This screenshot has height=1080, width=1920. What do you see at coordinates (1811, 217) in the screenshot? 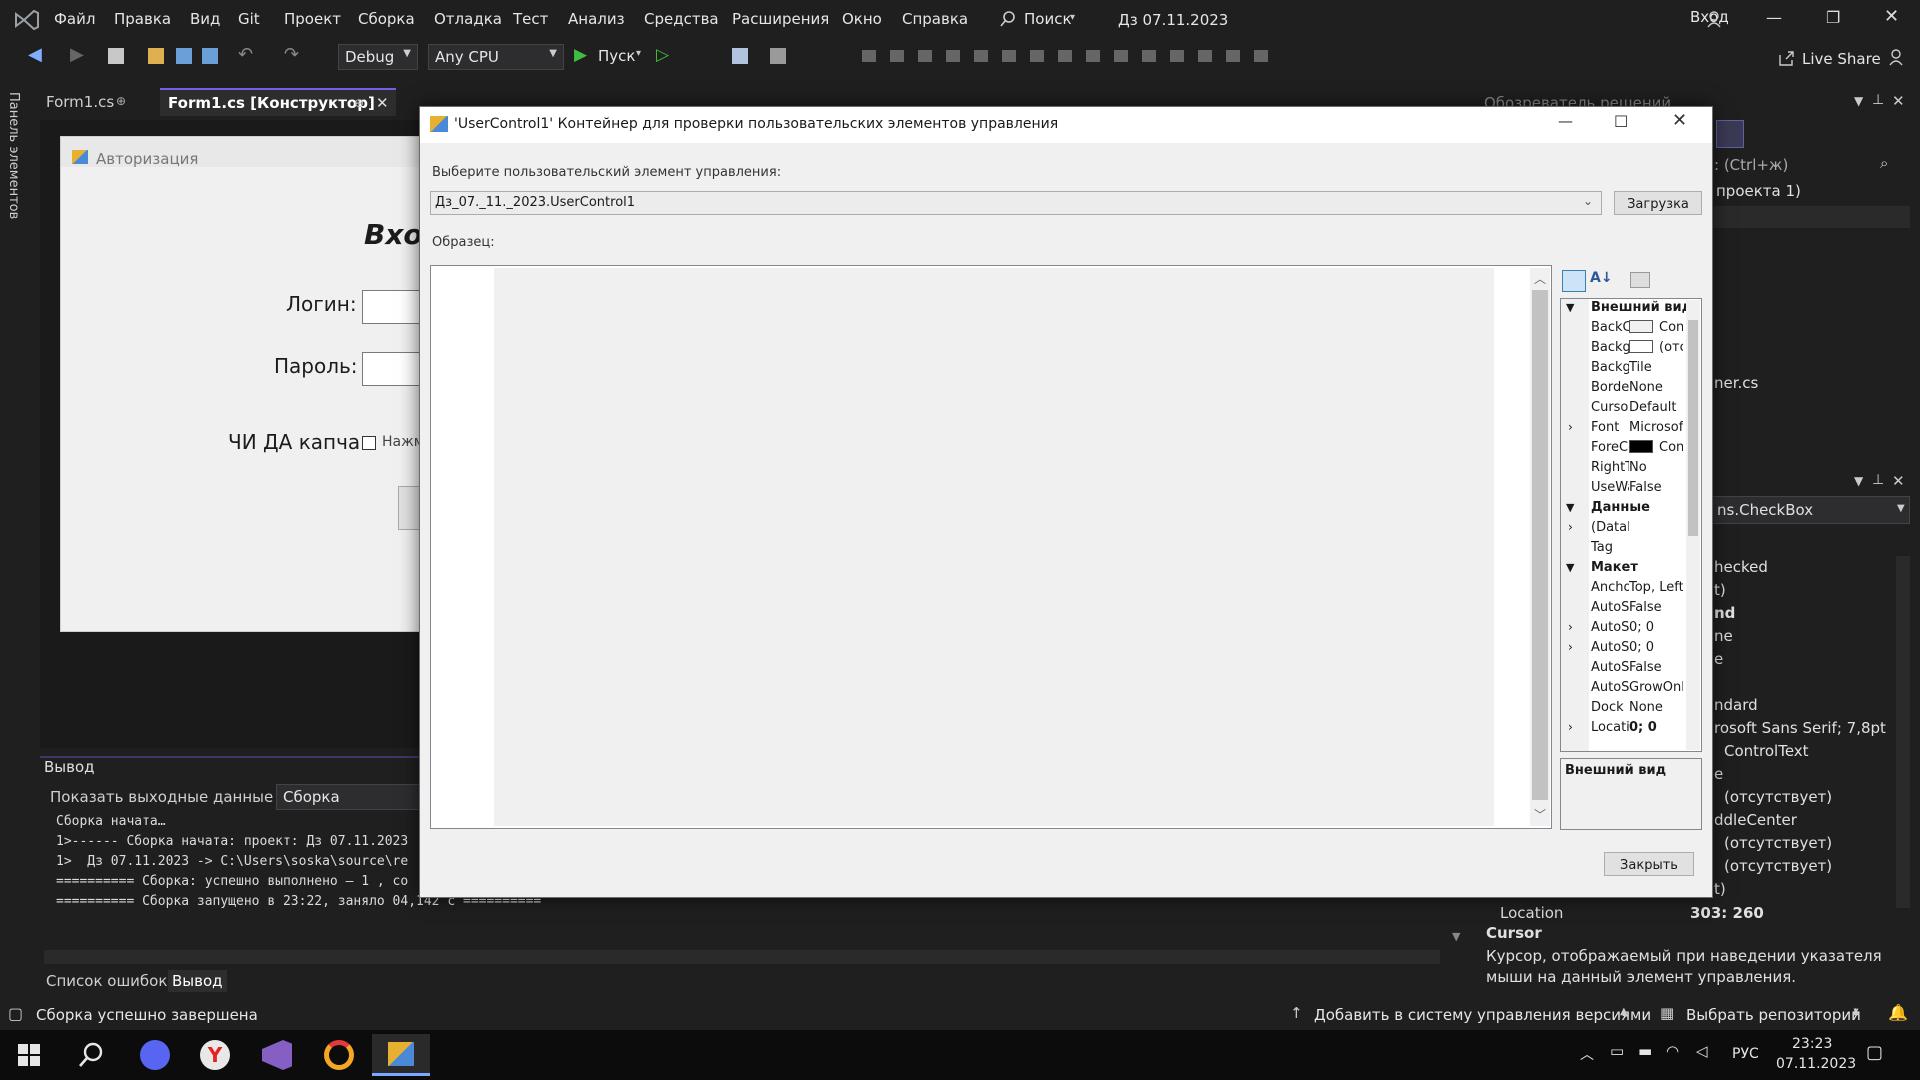
I see `selected-tree-row` at bounding box center [1811, 217].